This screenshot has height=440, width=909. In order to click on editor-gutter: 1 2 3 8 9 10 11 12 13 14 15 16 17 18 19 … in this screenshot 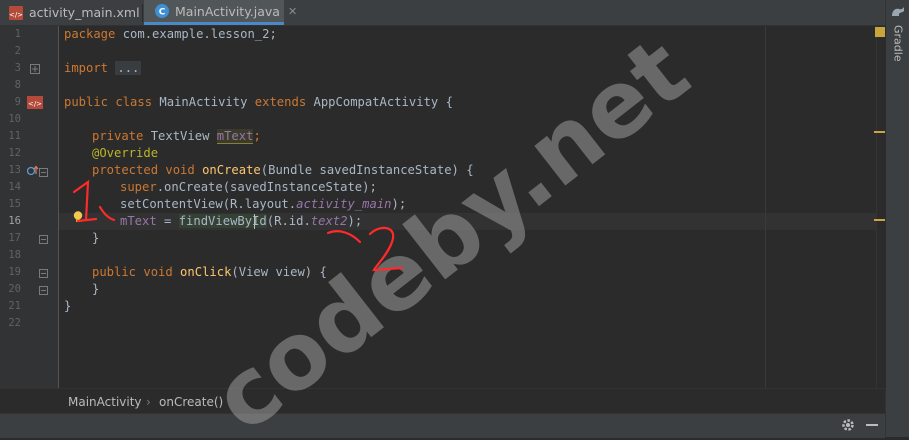, I will do `click(41, 207)`.